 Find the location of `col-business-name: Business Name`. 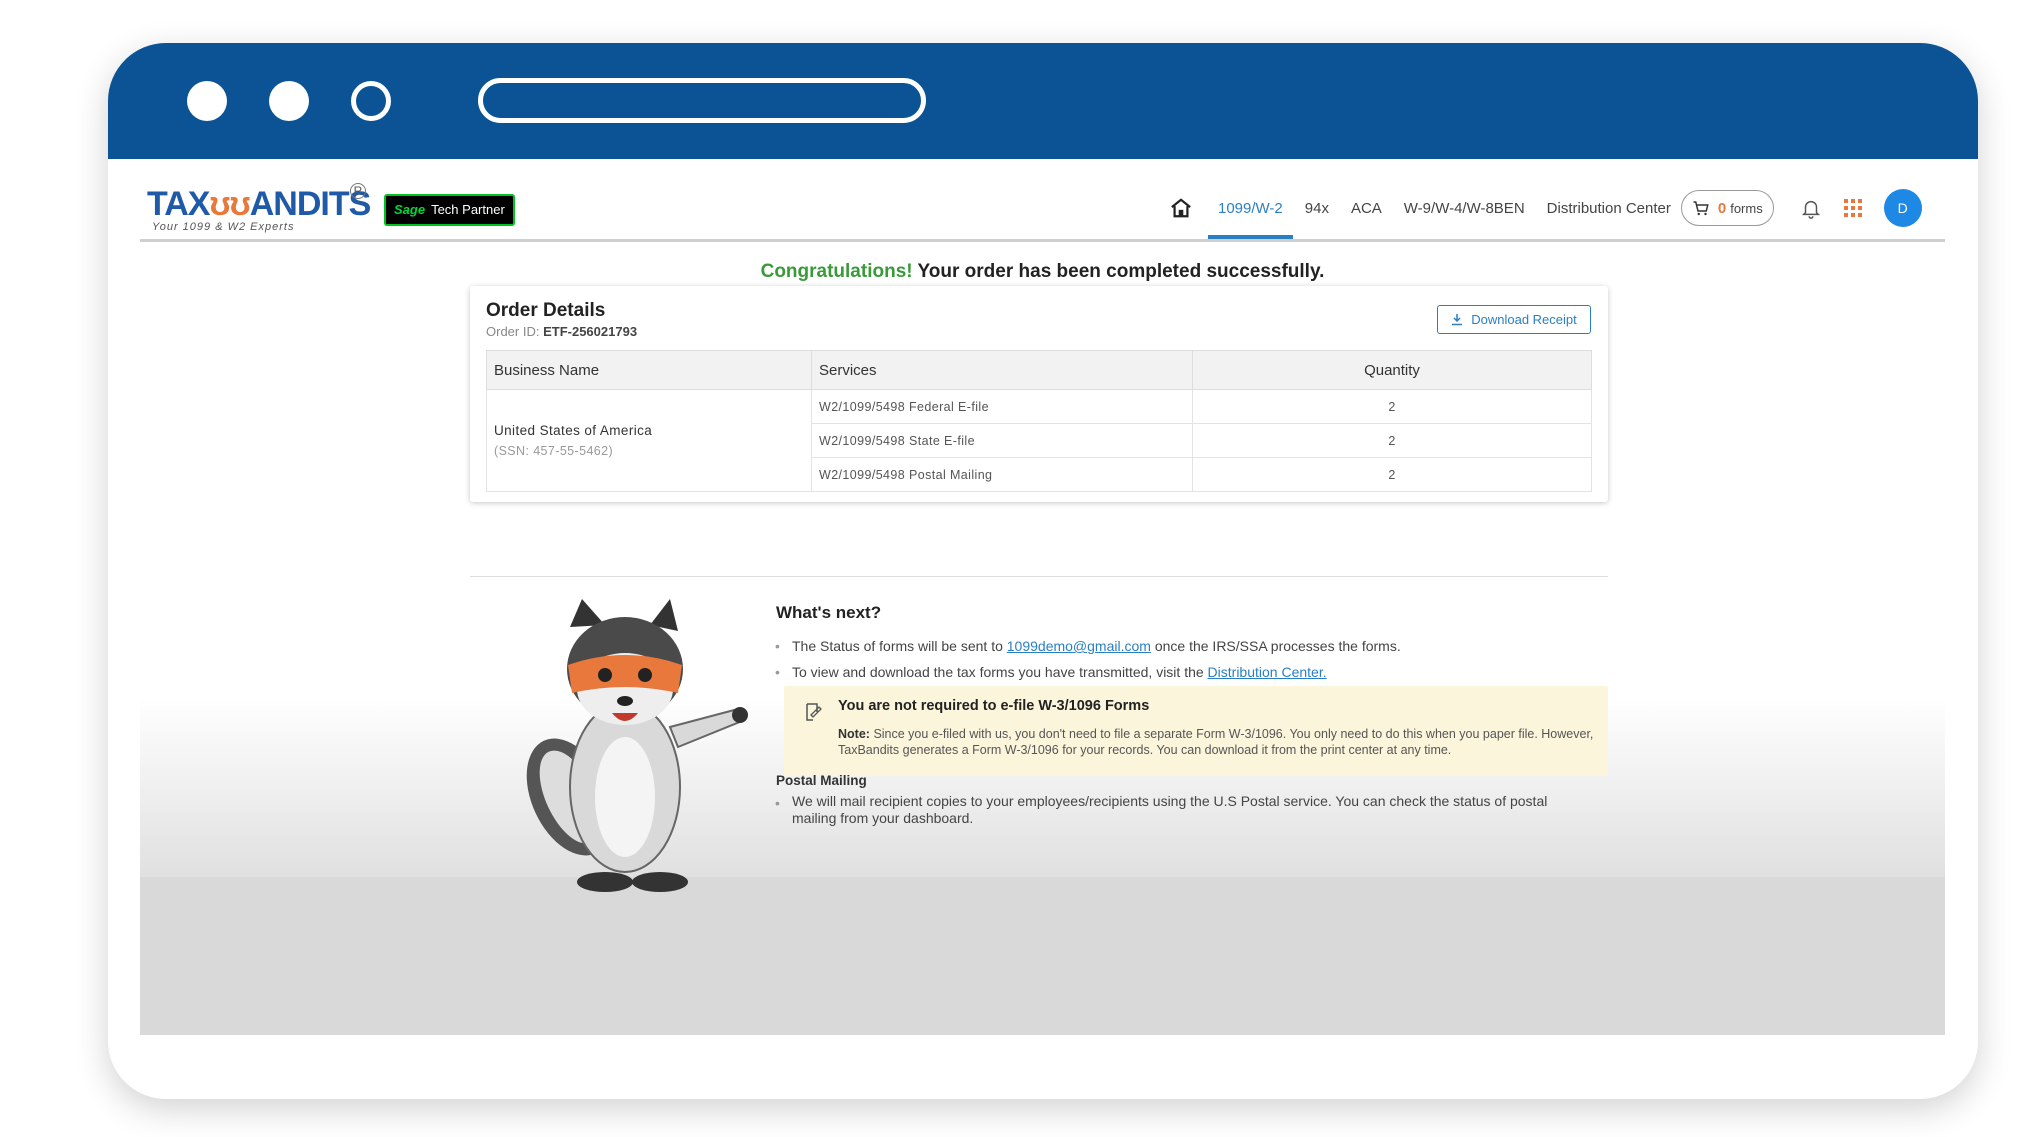

col-business-name: Business Name is located at coordinates (649, 370).